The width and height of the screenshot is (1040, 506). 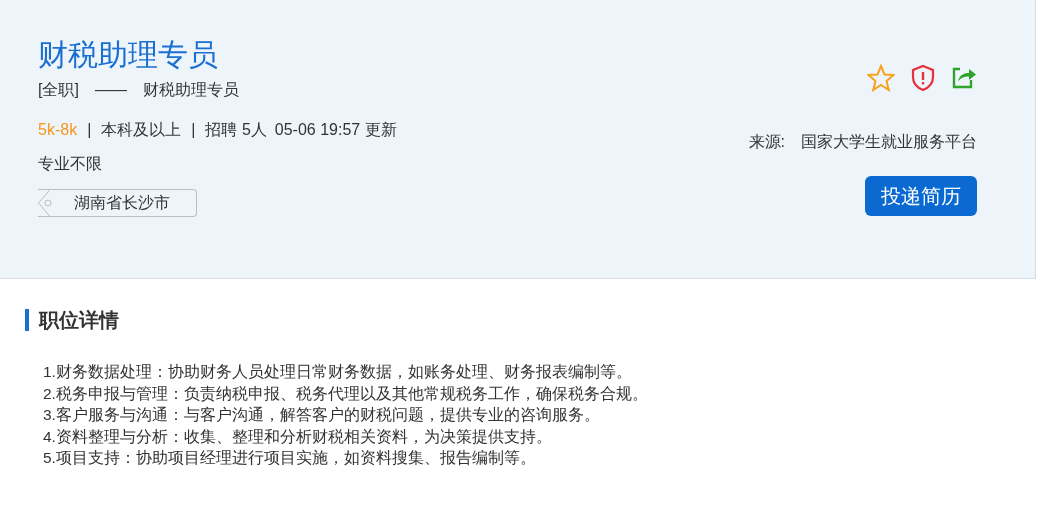 What do you see at coordinates (921, 196) in the screenshot?
I see `apply-button: 投递简历` at bounding box center [921, 196].